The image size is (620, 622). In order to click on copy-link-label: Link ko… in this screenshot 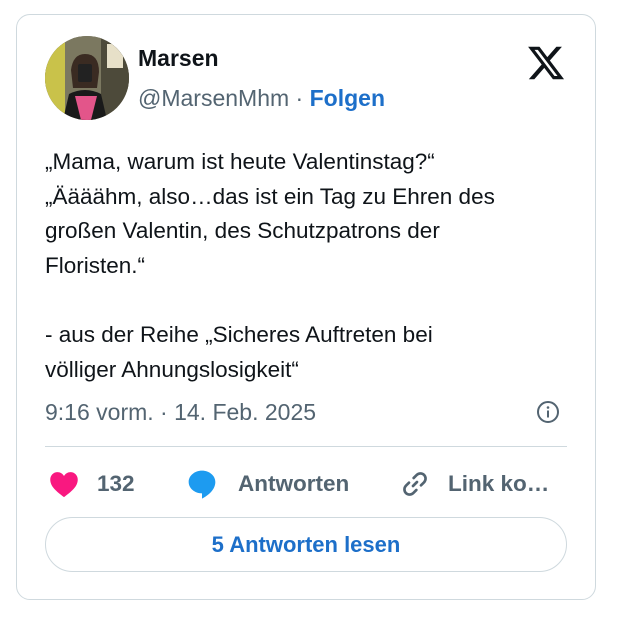, I will do `click(499, 483)`.